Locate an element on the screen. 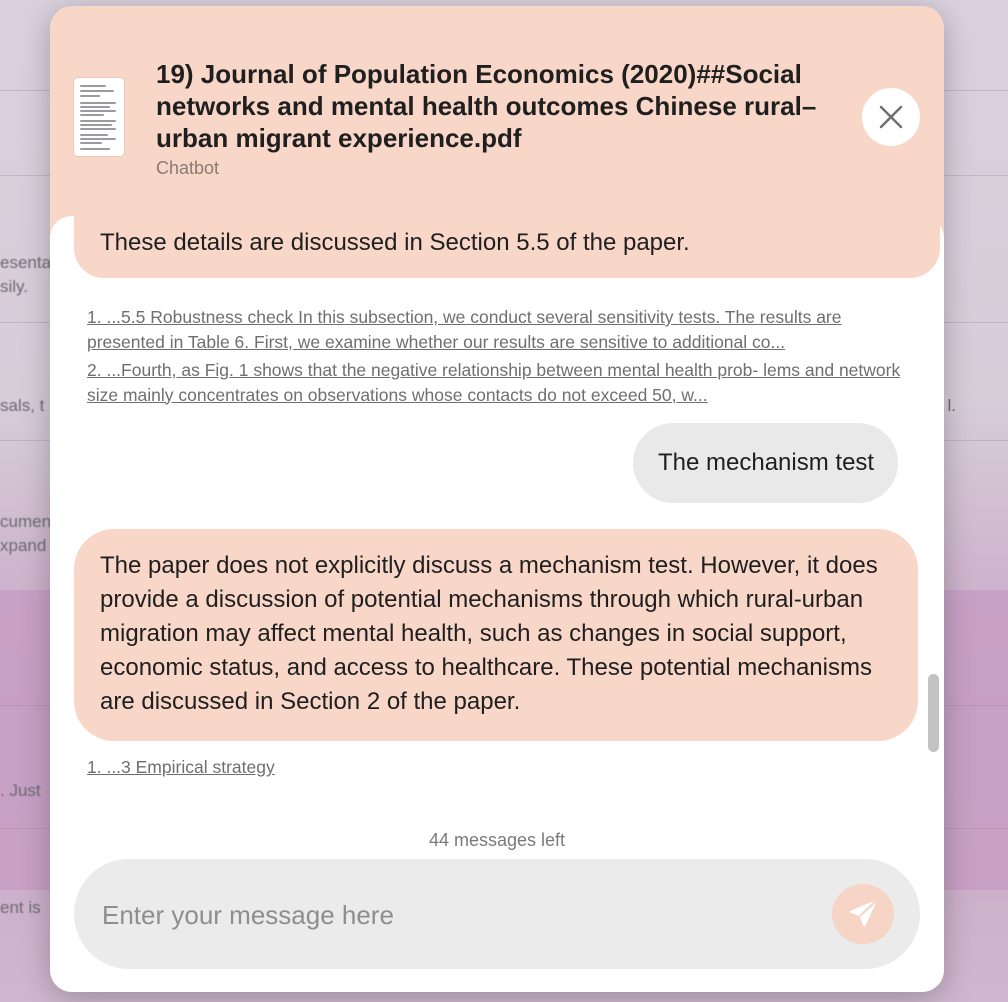 Image resolution: width=1008 pixels, height=1002 pixels. bg-text-fragment: cumen is located at coordinates (26, 521).